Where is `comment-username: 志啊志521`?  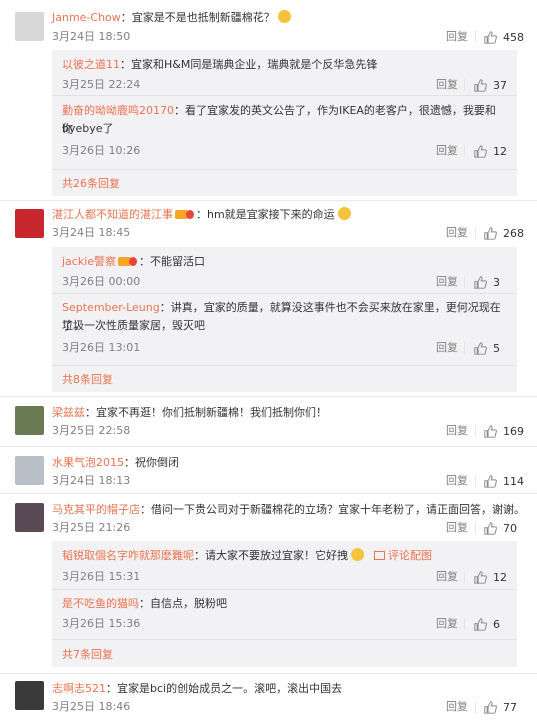
comment-username: 志啊志521 is located at coordinates (79, 688).